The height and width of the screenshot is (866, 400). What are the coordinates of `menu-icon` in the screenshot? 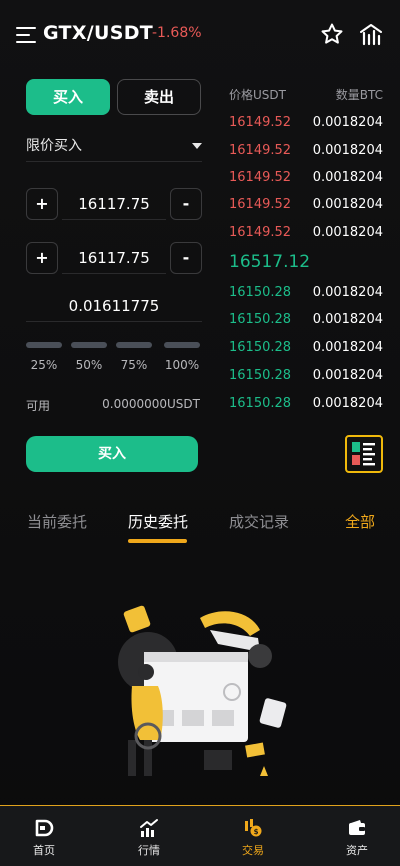 It's located at (26, 35).